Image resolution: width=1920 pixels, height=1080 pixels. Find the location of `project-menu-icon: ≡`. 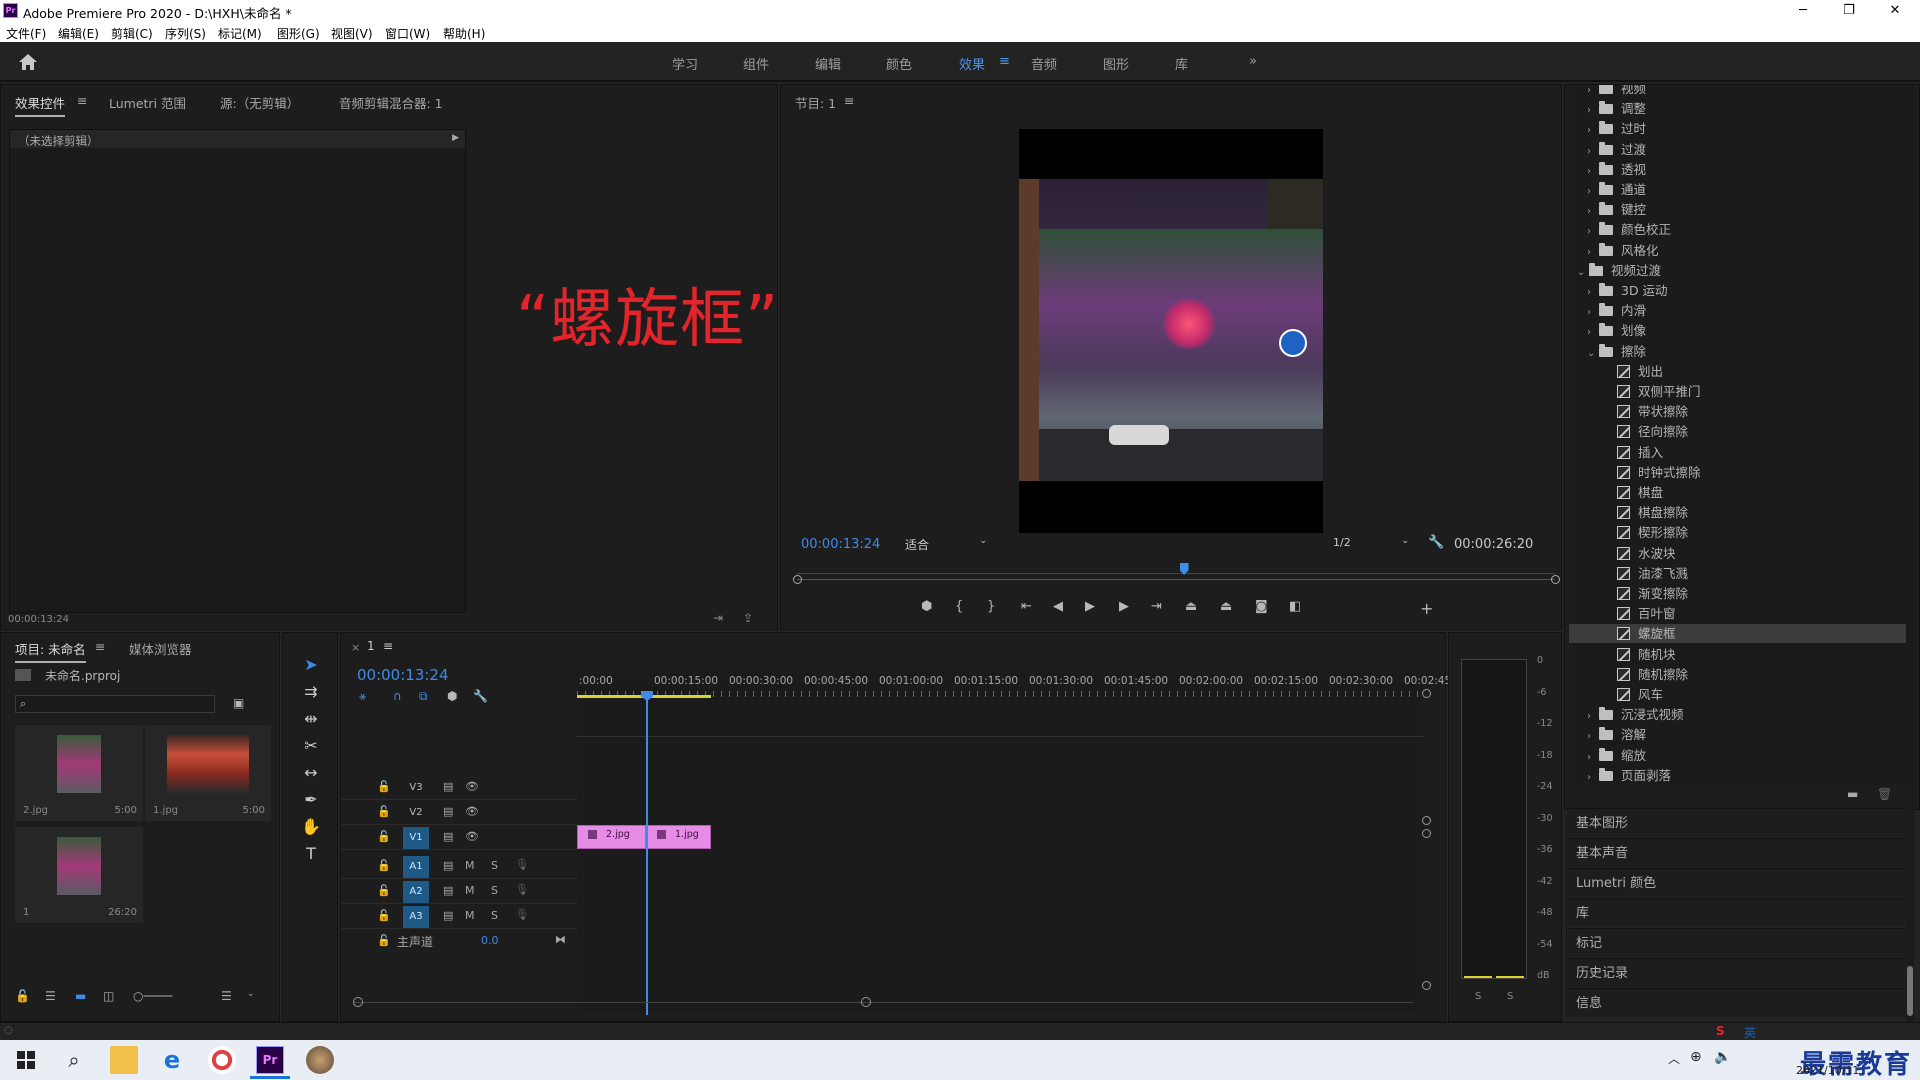

project-menu-icon: ≡ is located at coordinates (100, 646).